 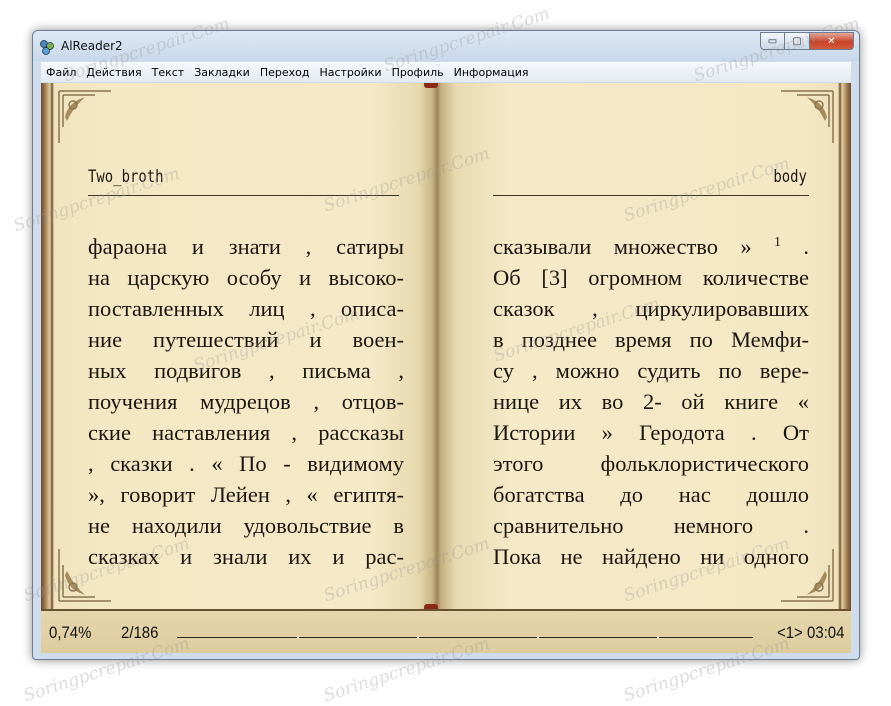 I want to click on maximize-icon: ▢, so click(x=797, y=41).